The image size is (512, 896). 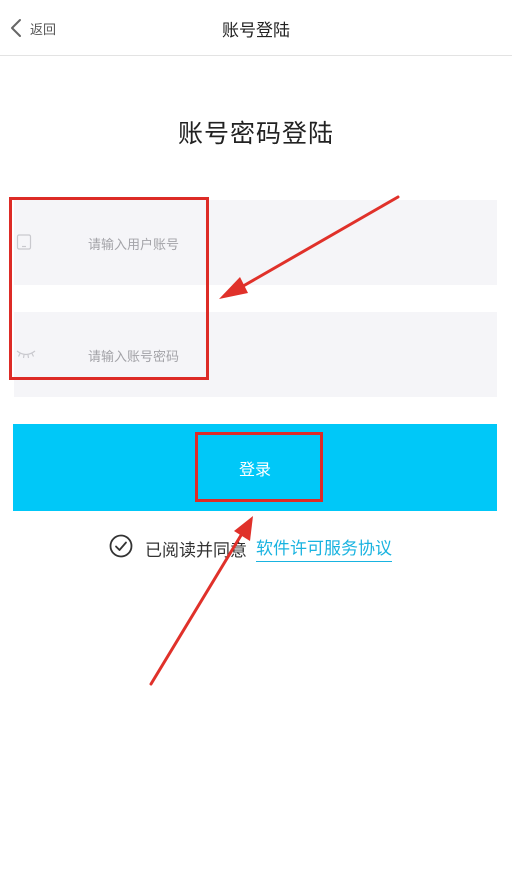 What do you see at coordinates (324, 548) in the screenshot?
I see `terms-link: 软件许可服务协议` at bounding box center [324, 548].